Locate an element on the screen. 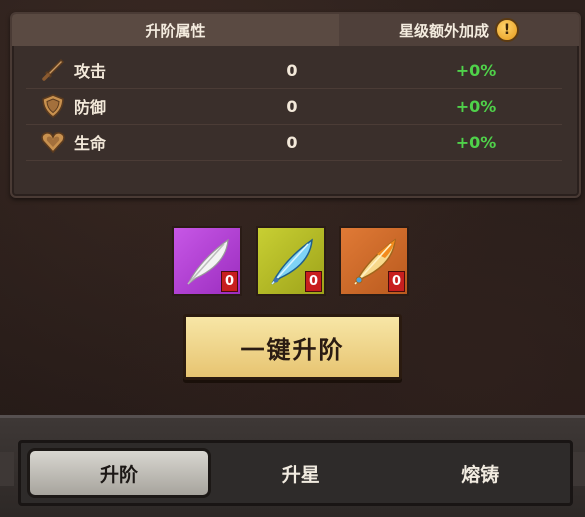  tab-upgrade: 升阶 is located at coordinates (119, 473).